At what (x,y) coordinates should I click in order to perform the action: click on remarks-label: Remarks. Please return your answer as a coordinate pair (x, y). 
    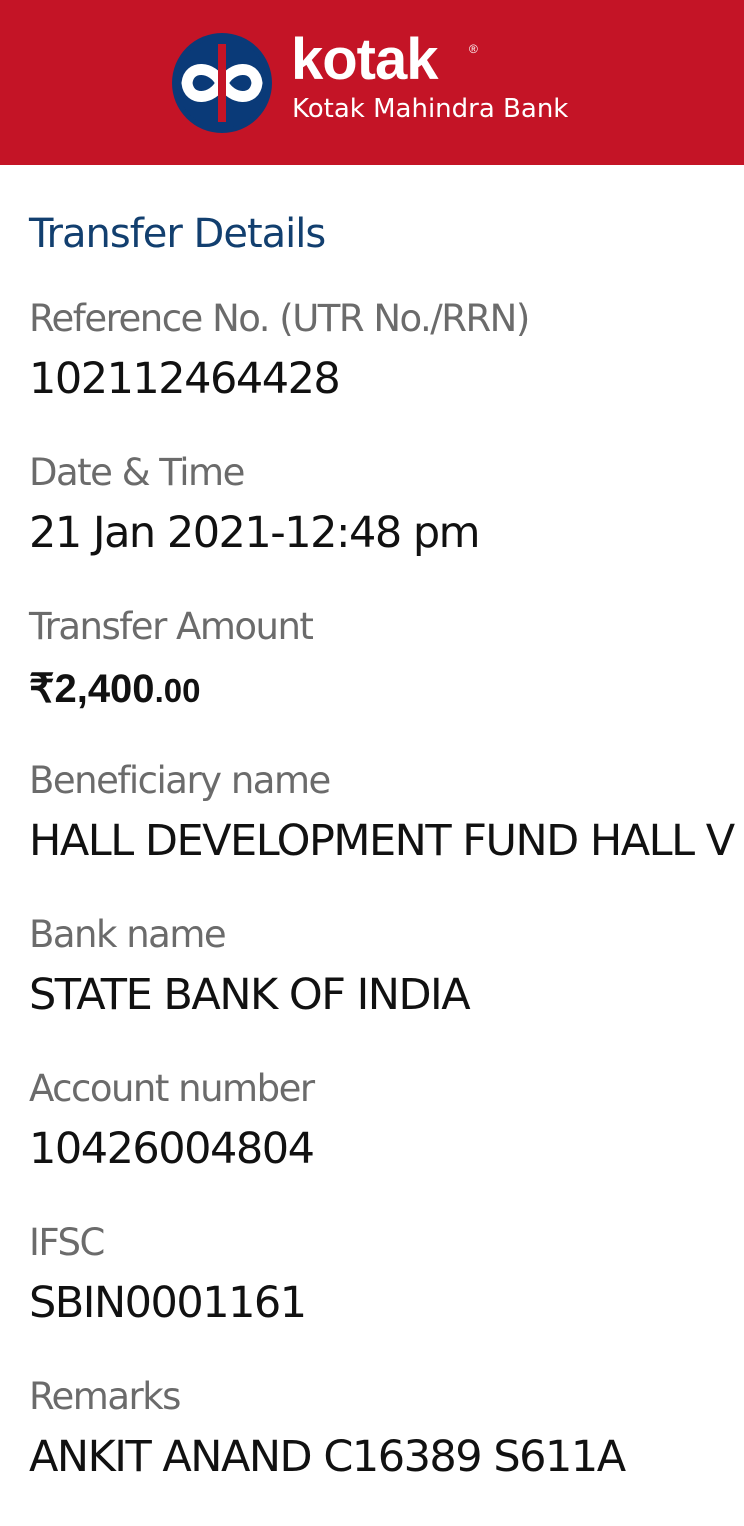
    Looking at the image, I should click on (105, 1396).